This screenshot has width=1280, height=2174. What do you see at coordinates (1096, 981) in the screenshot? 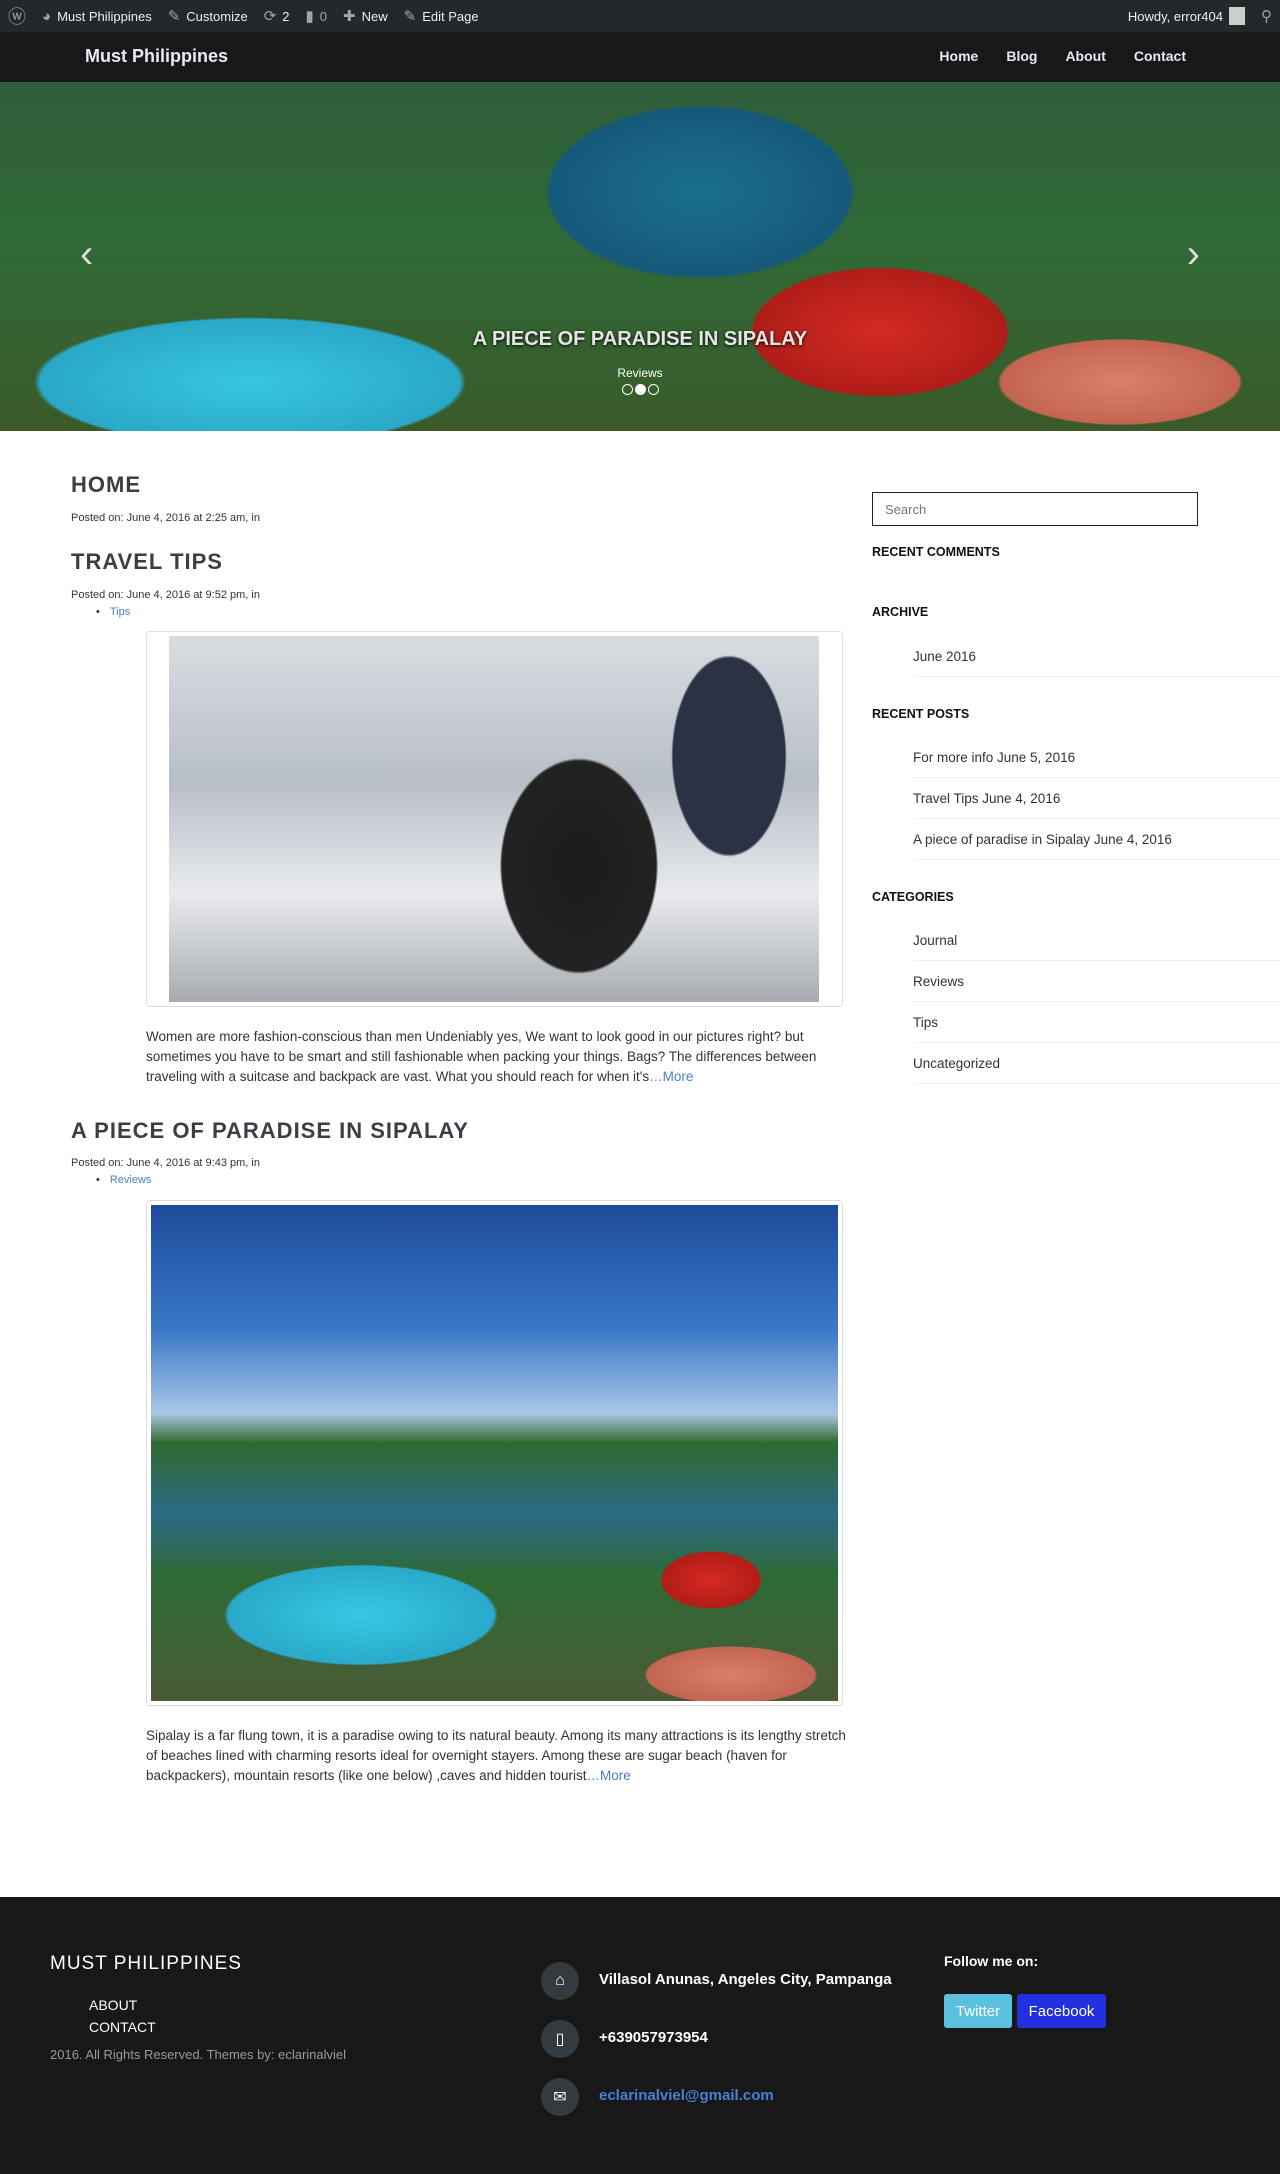
I see `category-item: Reviews` at bounding box center [1096, 981].